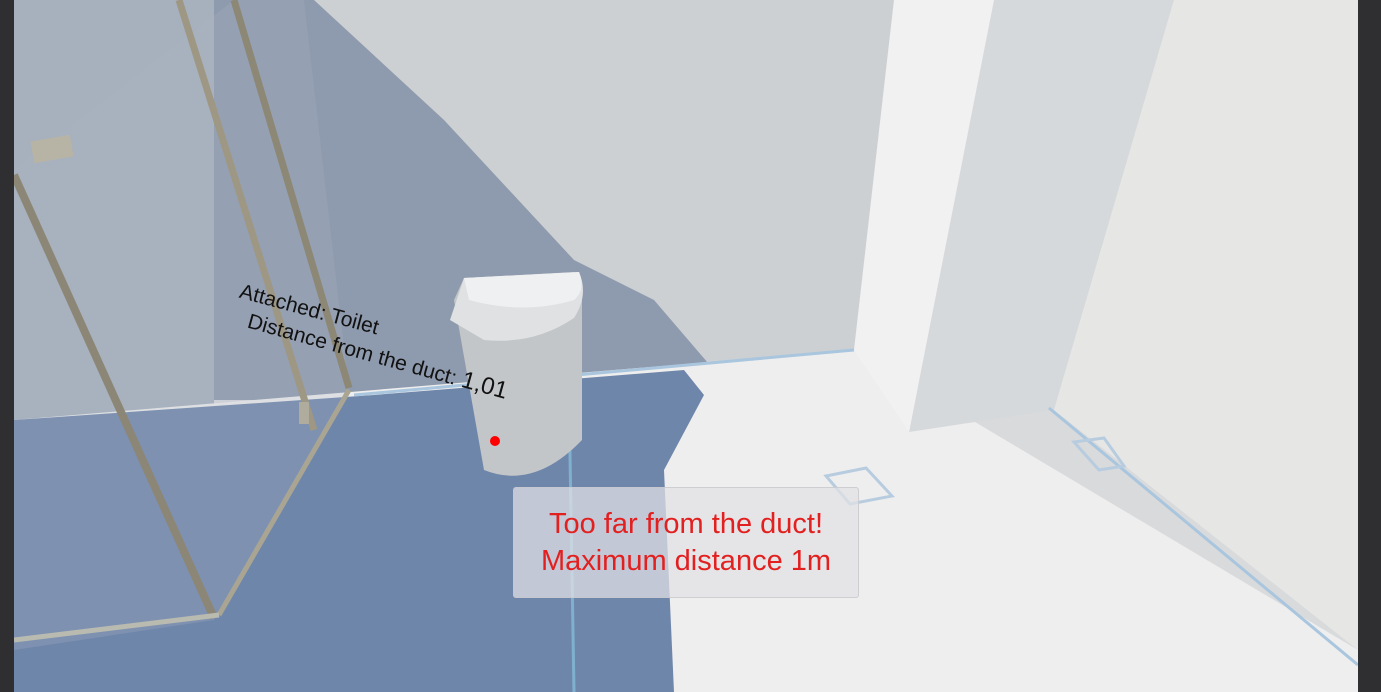 The width and height of the screenshot is (1381, 692). I want to click on warning-line-1: Too far from the duct!, so click(685, 523).